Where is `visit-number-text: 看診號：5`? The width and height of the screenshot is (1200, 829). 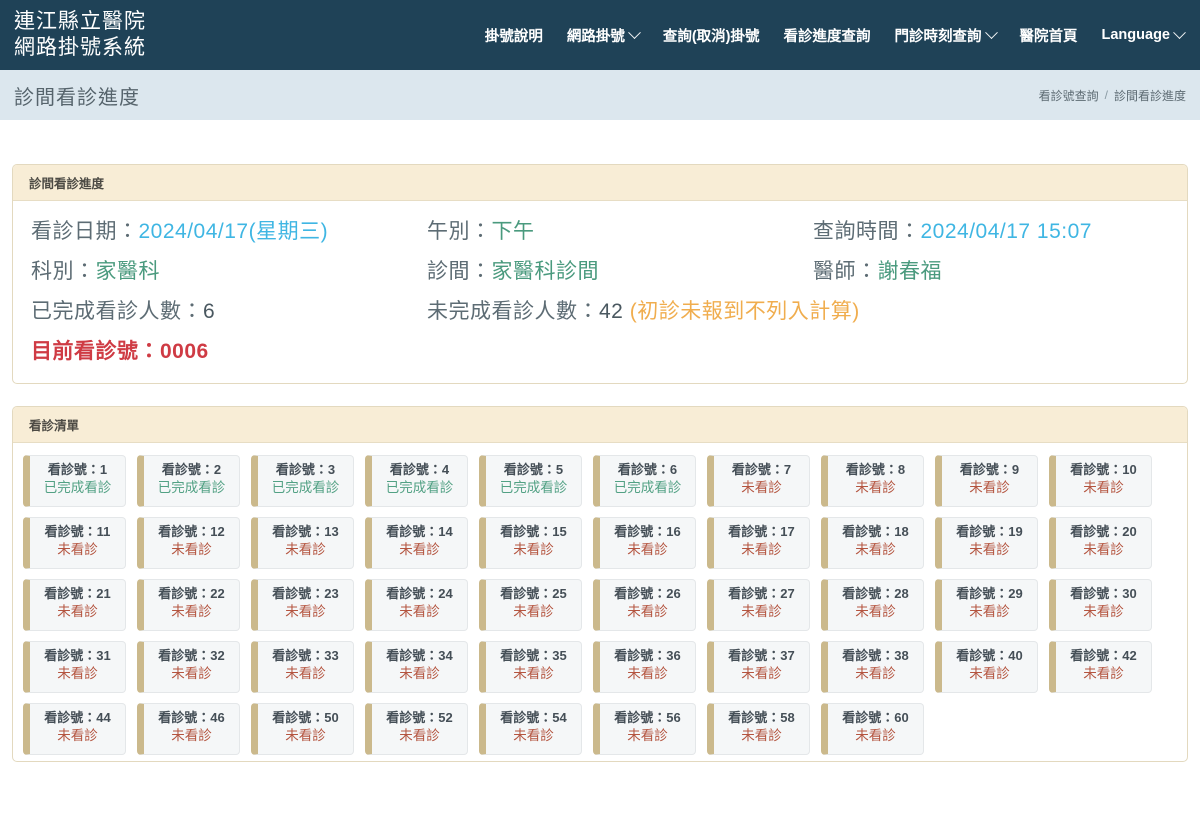
visit-number-text: 看診號：5 is located at coordinates (533, 469).